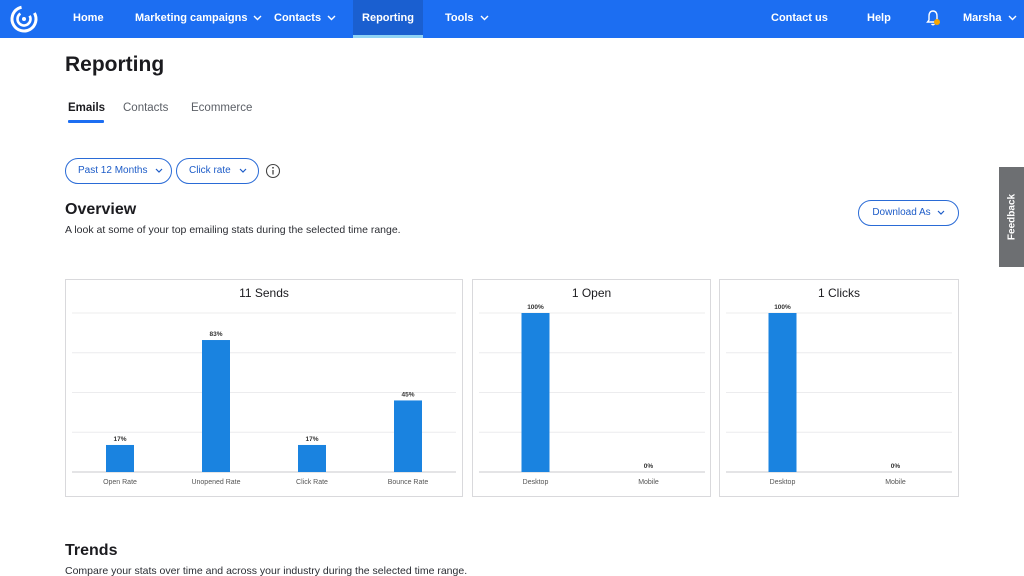 This screenshot has height=576, width=1024. I want to click on nav-contacts: Contacts, so click(305, 19).